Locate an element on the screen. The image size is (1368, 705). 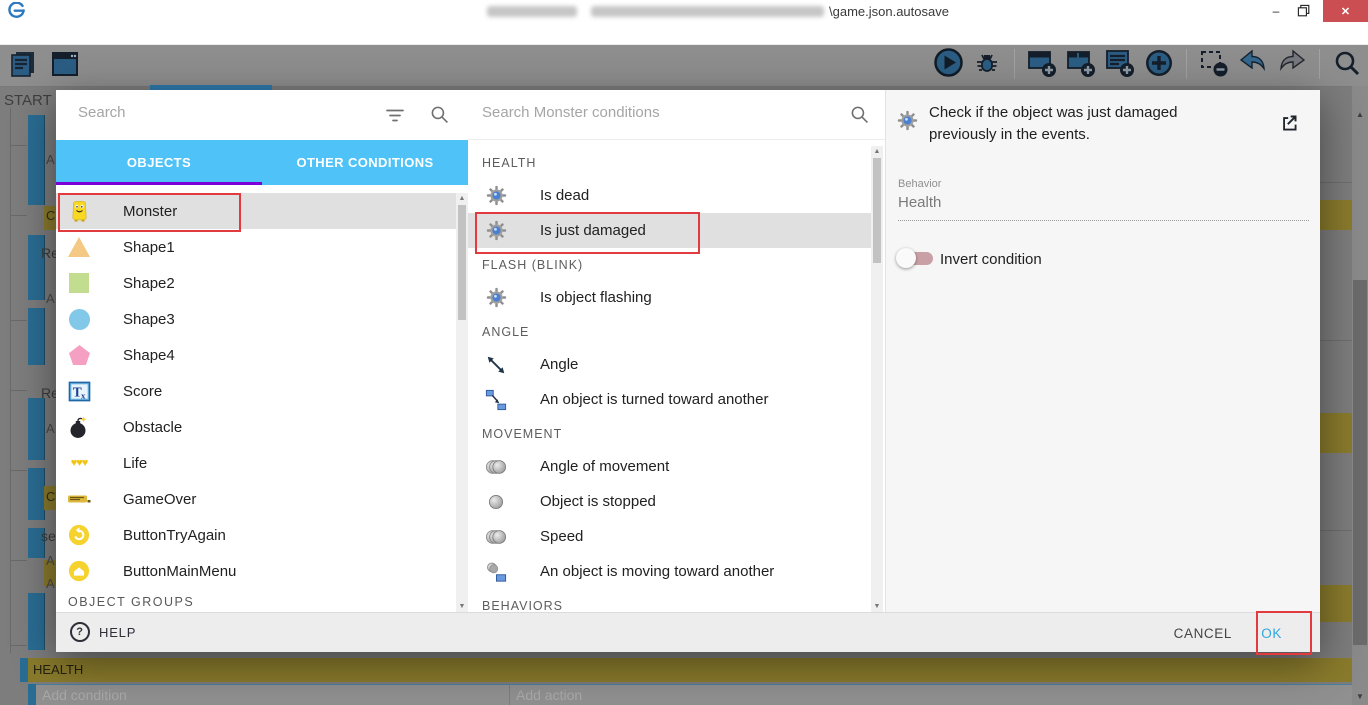
conditions-scrollbar: ▲ ▼ is located at coordinates (877, 379).